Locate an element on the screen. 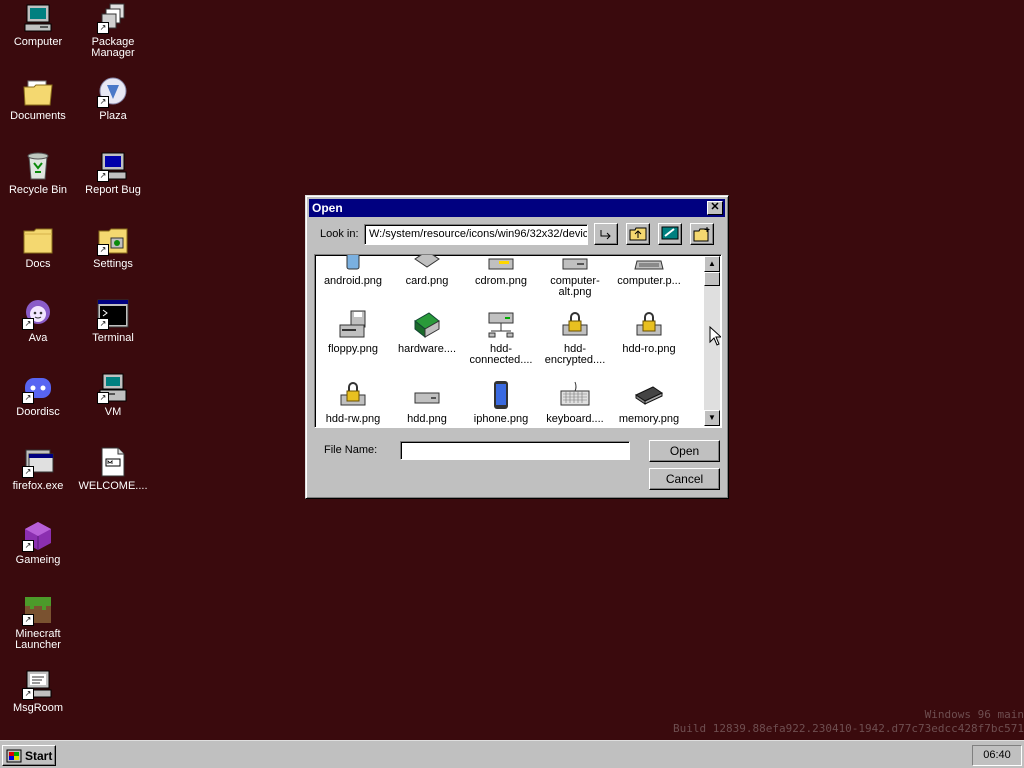 This screenshot has width=1024, height=768. card-icon is located at coordinates (427, 264).